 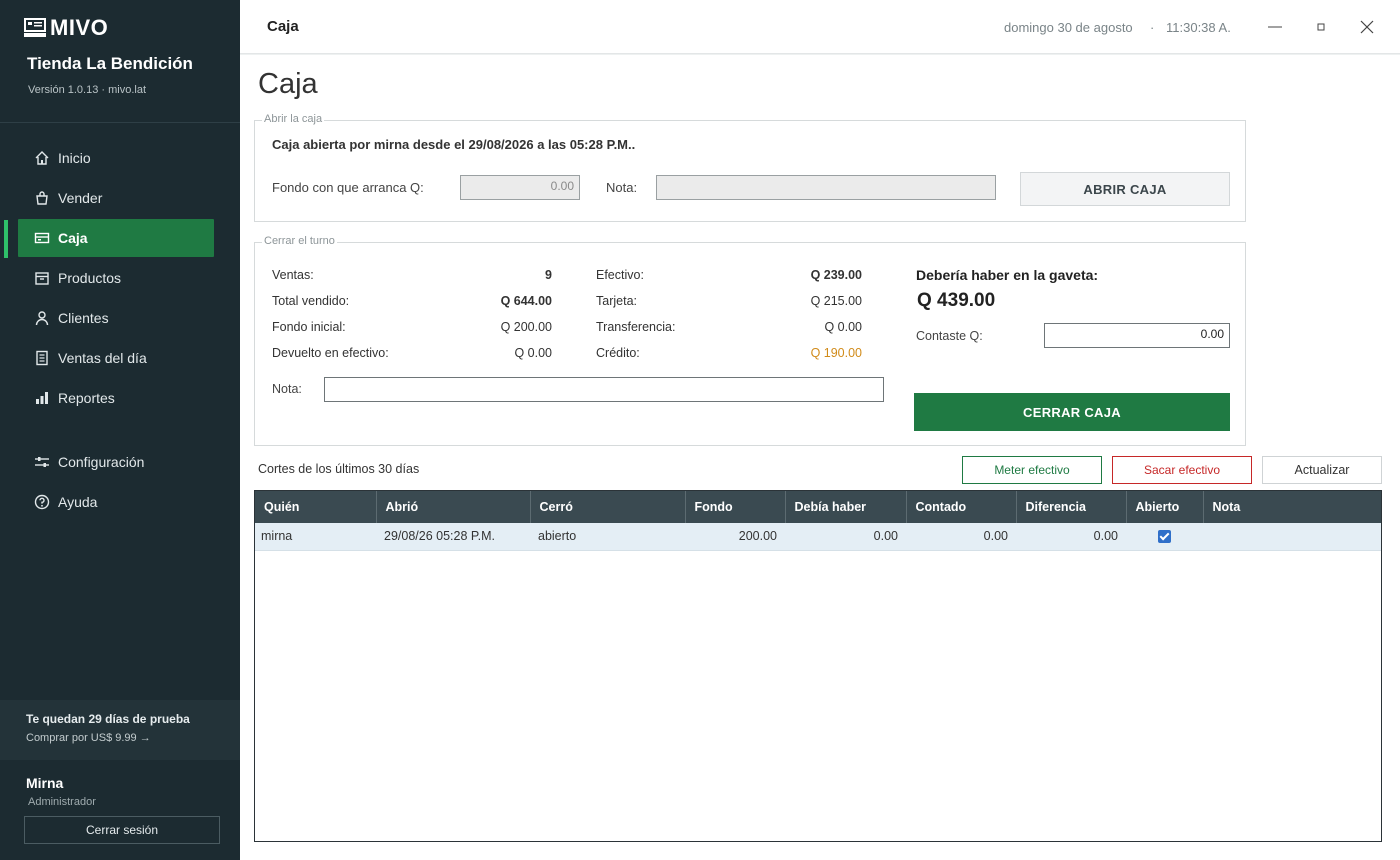 I want to click on sliders-icon, so click(x=42, y=462).